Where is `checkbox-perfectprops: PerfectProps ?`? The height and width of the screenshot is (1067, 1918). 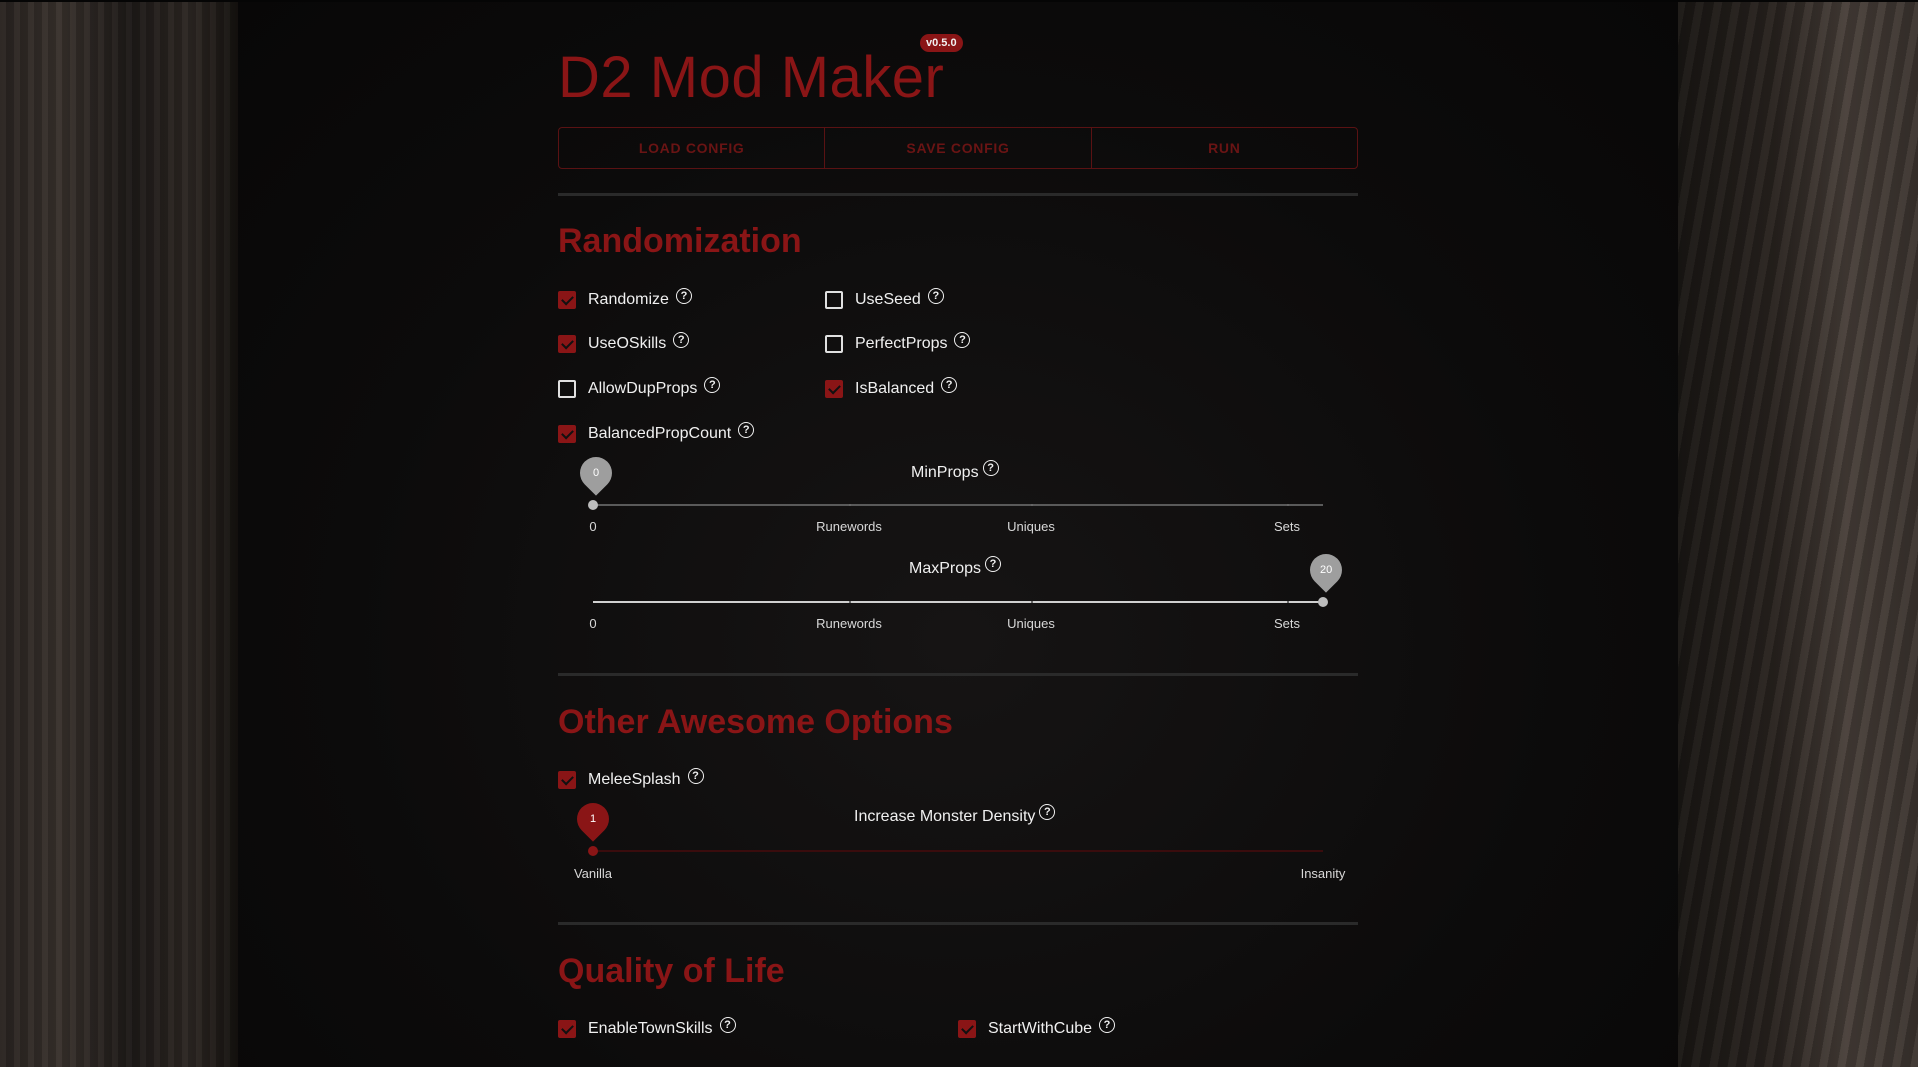
checkbox-perfectprops: PerfectProps ? is located at coordinates (898, 344).